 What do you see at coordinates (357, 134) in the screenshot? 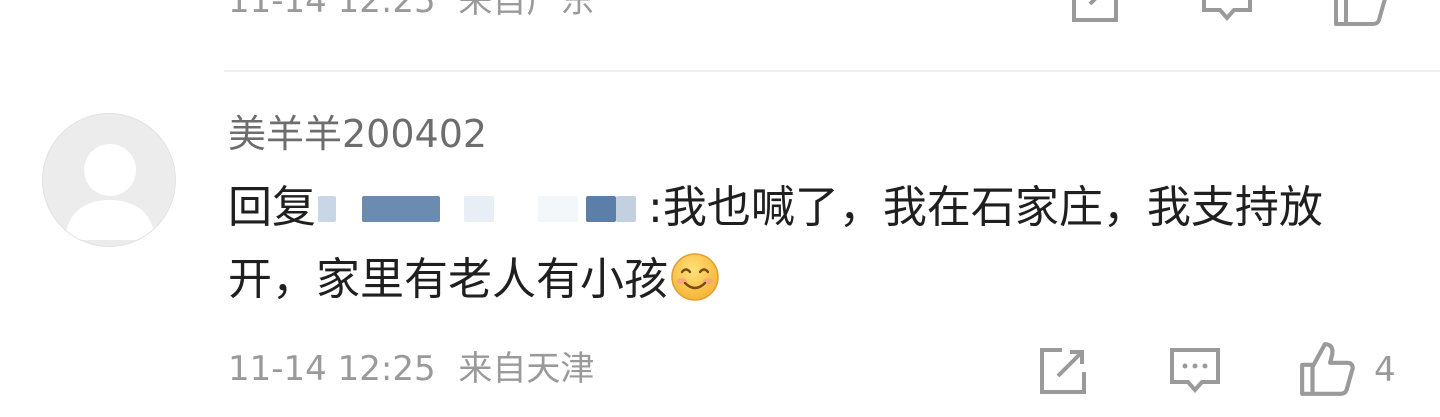
I see `comment-username: 美羊羊200402` at bounding box center [357, 134].